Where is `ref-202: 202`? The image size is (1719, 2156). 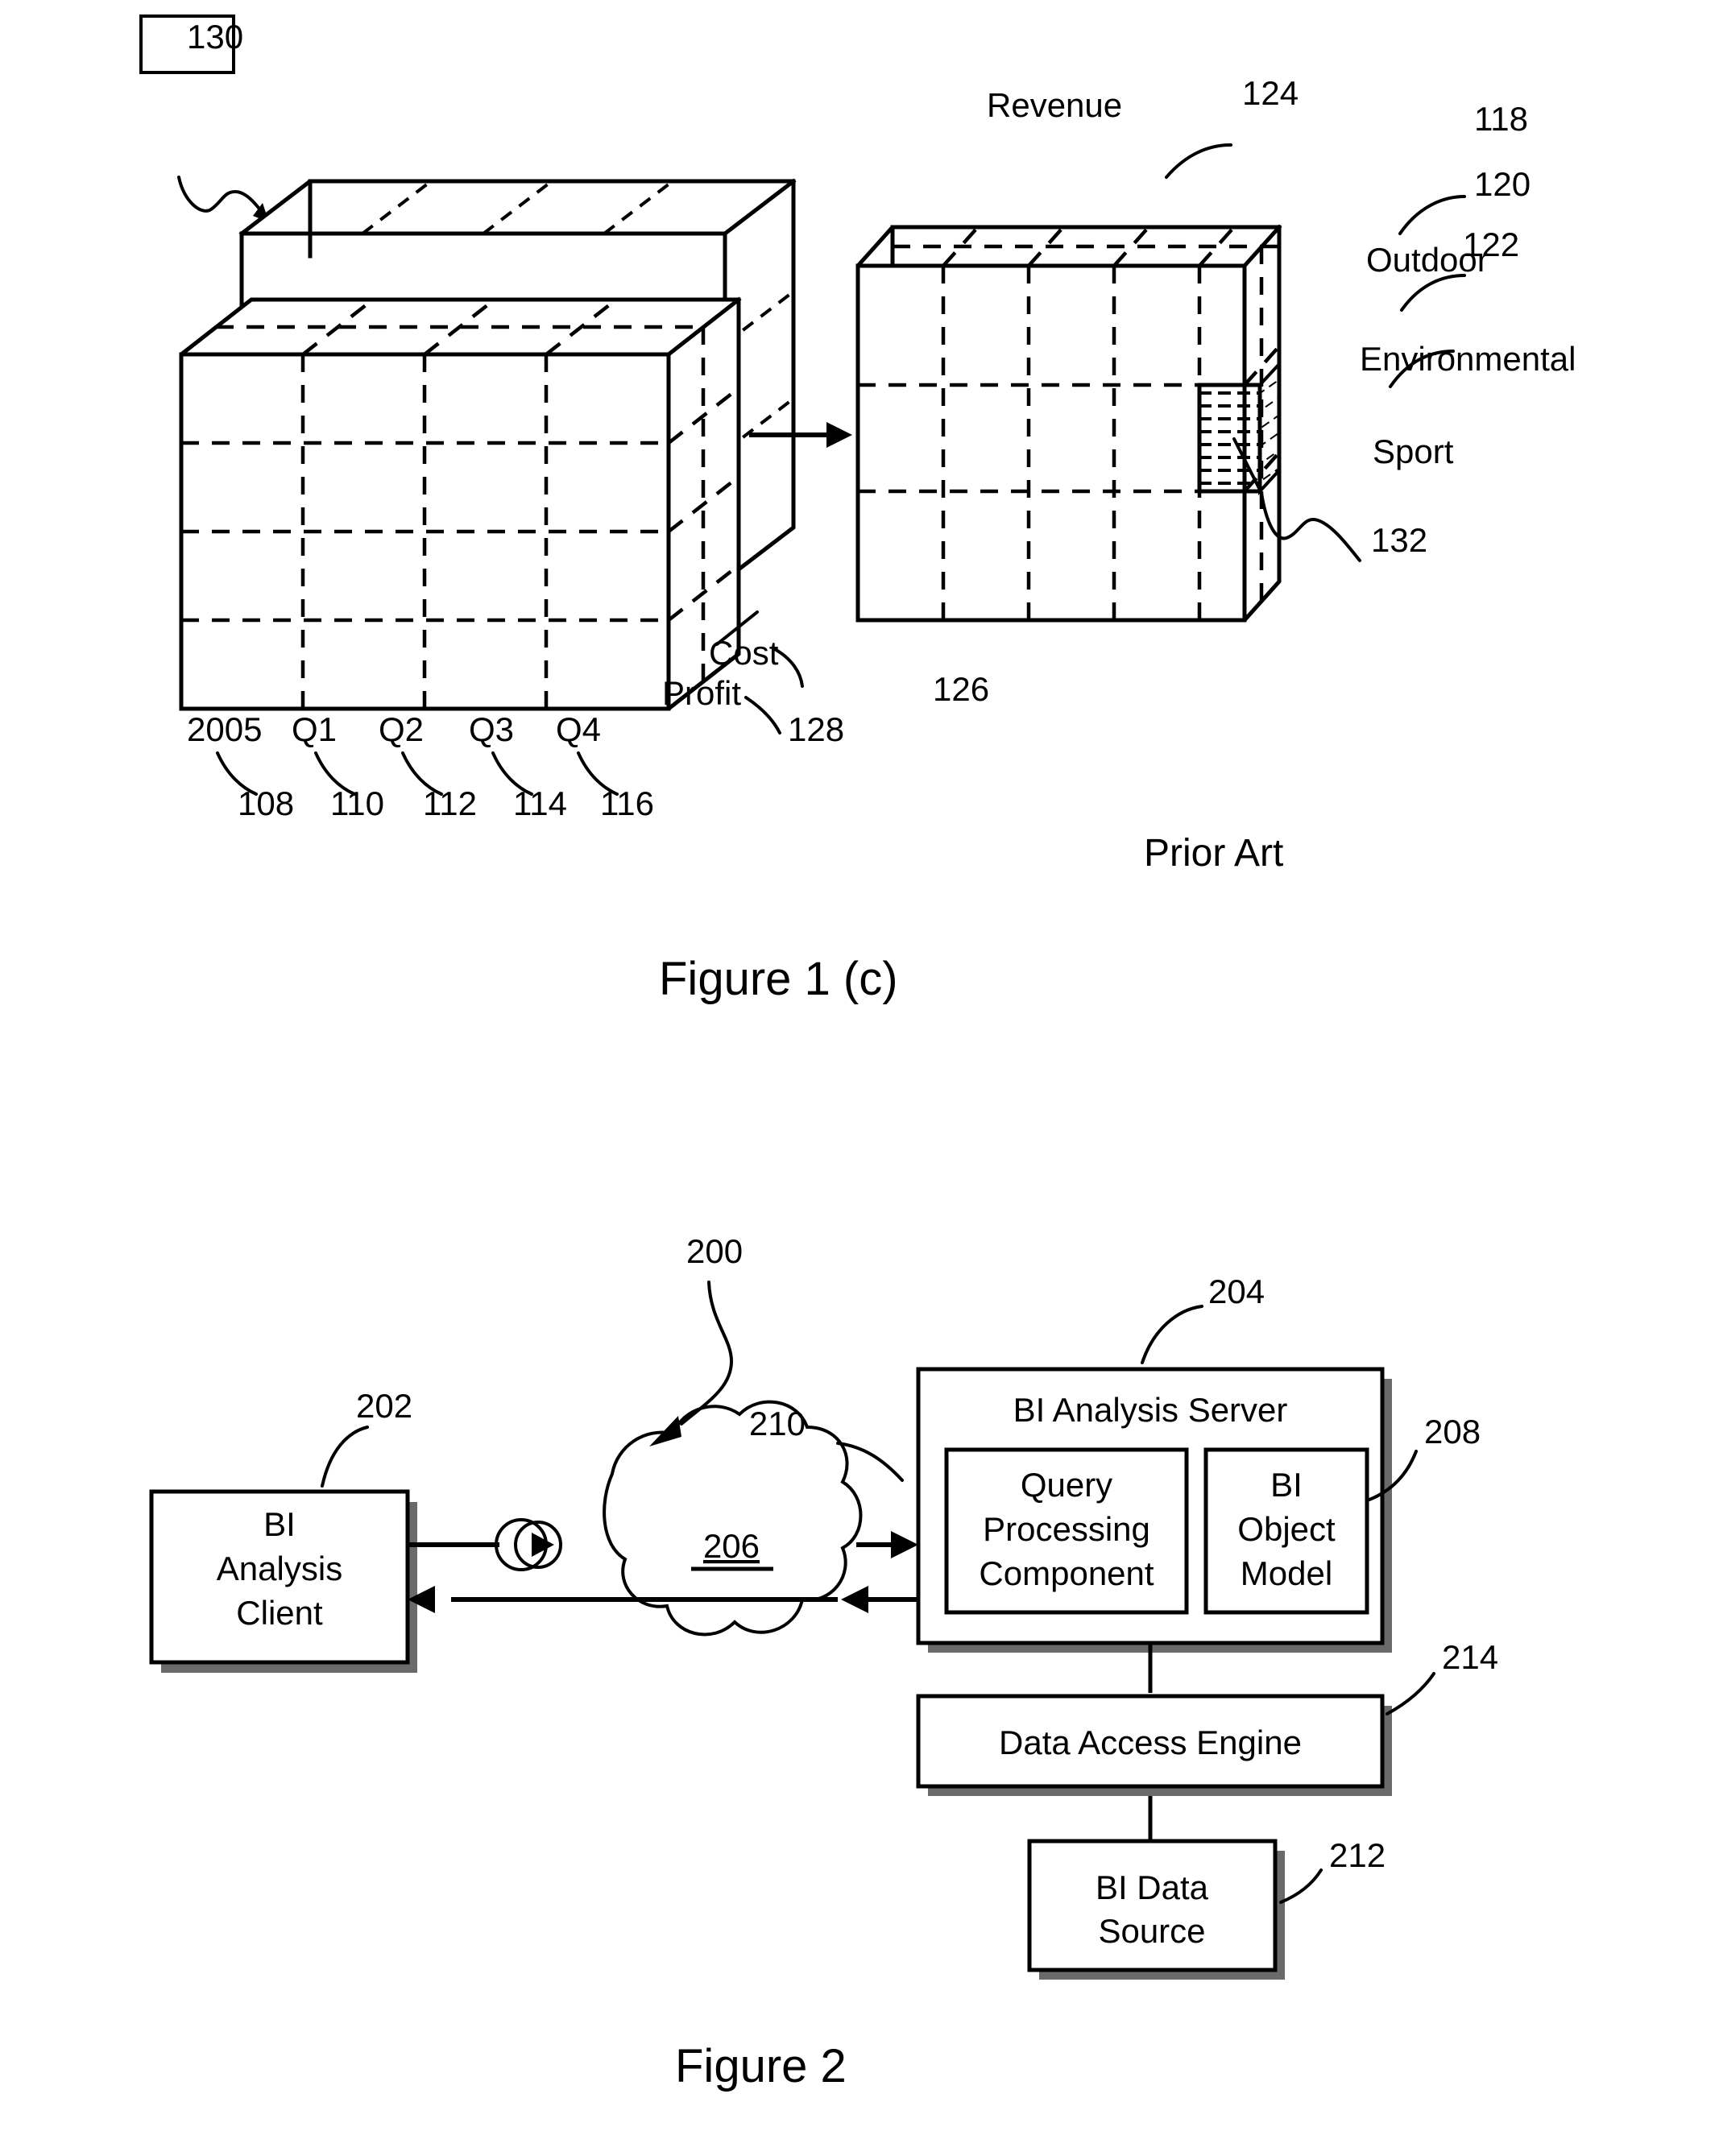 ref-202: 202 is located at coordinates (384, 1406).